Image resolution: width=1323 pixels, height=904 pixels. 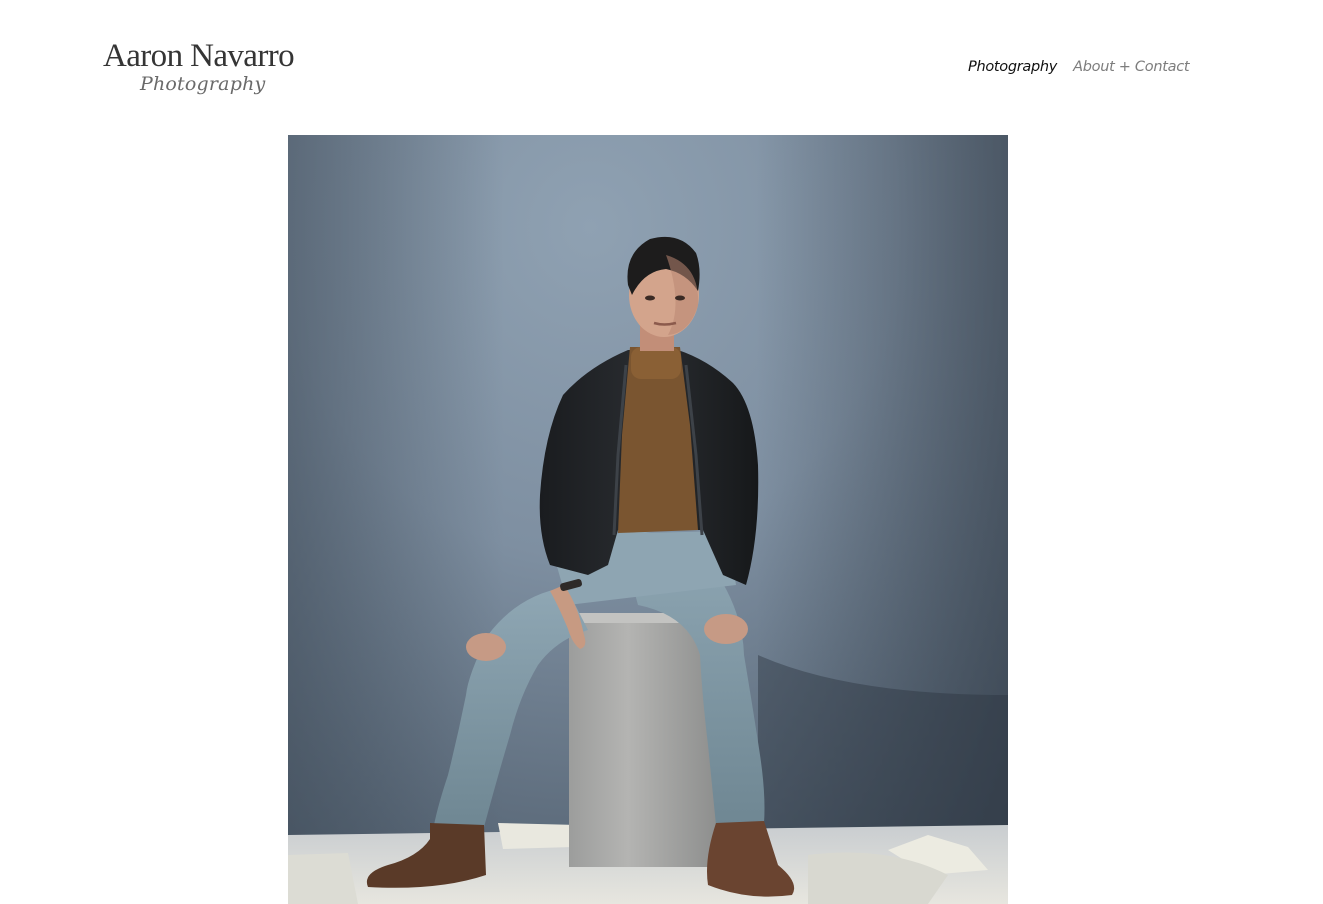 What do you see at coordinates (199, 56) in the screenshot?
I see `site-name: Aaron Navarro` at bounding box center [199, 56].